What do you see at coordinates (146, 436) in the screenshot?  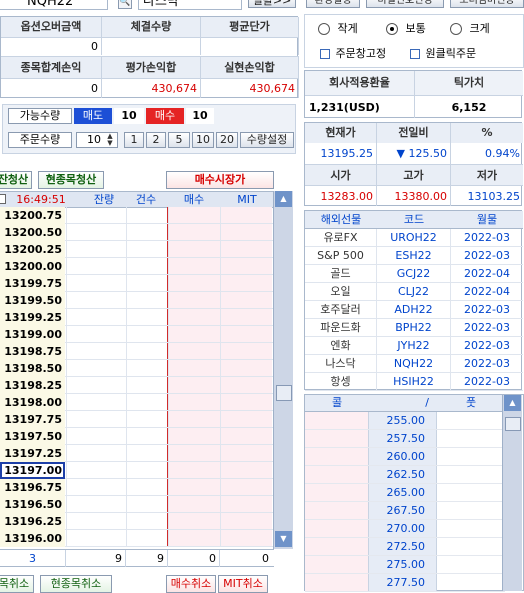 I see `table-row: 13197.50` at bounding box center [146, 436].